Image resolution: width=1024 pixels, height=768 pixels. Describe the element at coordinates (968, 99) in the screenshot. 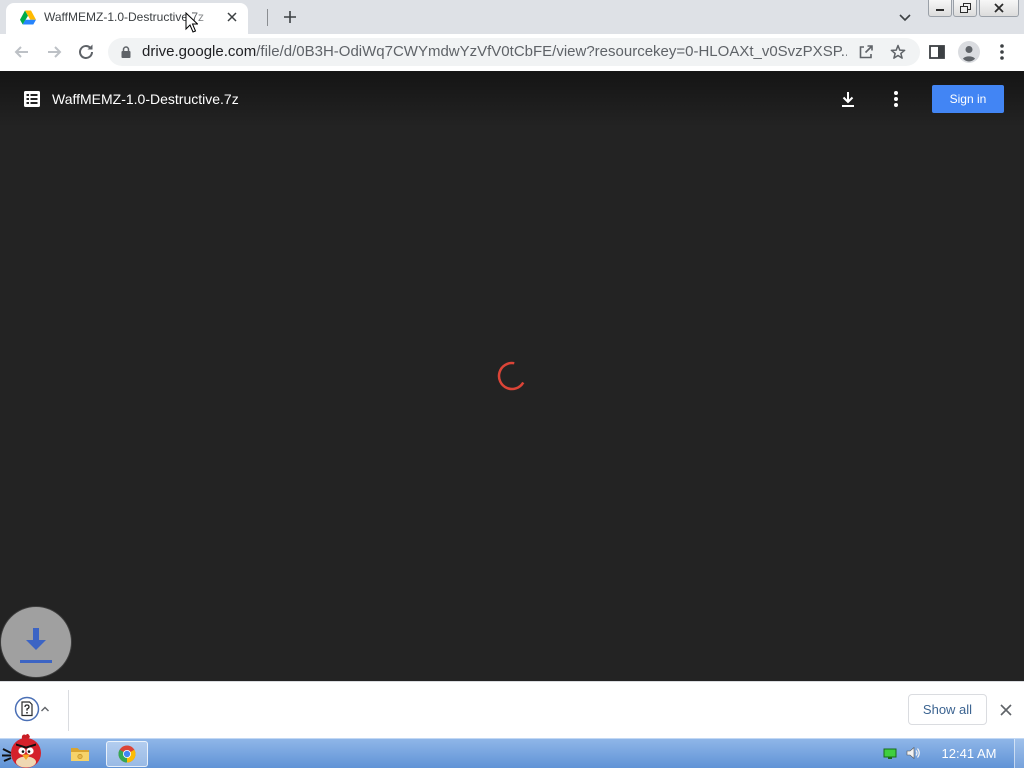

I see `sign-in-button: Sign in` at that location.